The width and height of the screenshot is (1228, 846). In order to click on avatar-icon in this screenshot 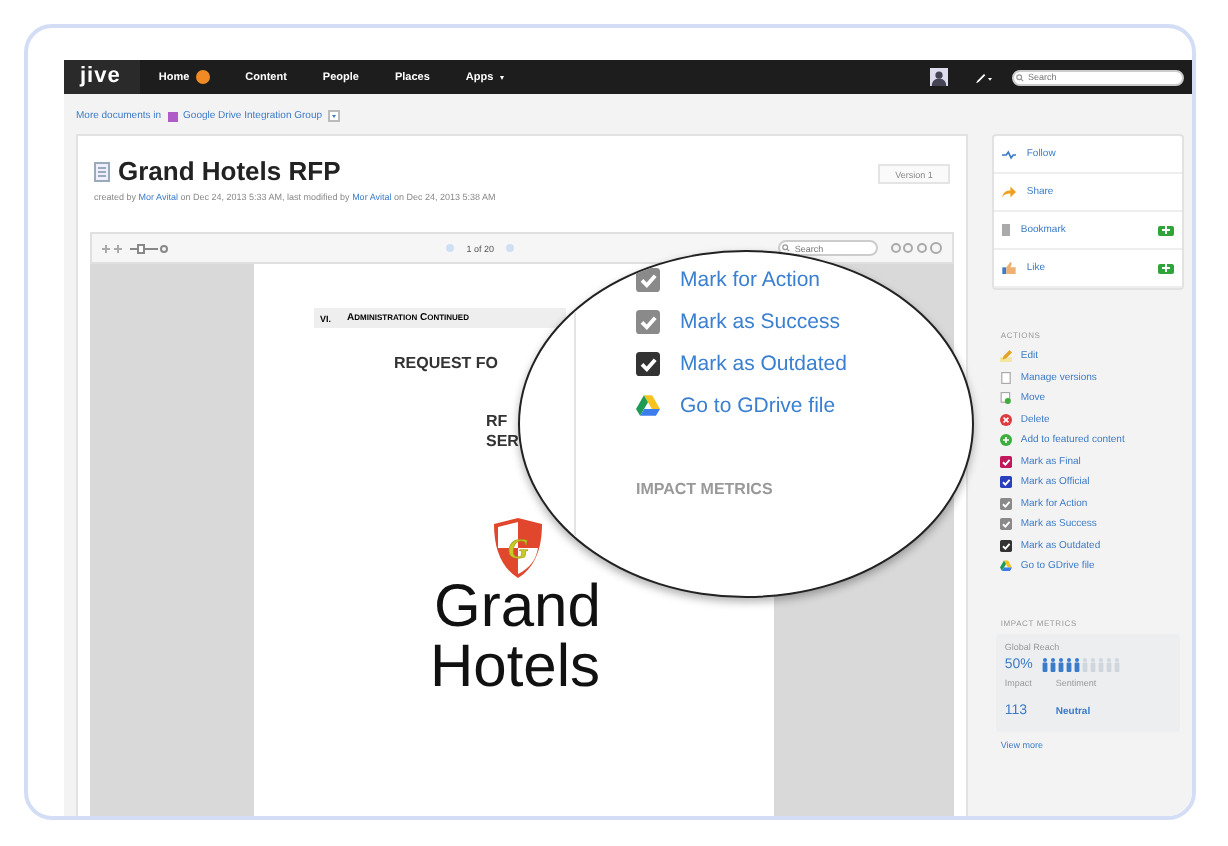, I will do `click(939, 77)`.